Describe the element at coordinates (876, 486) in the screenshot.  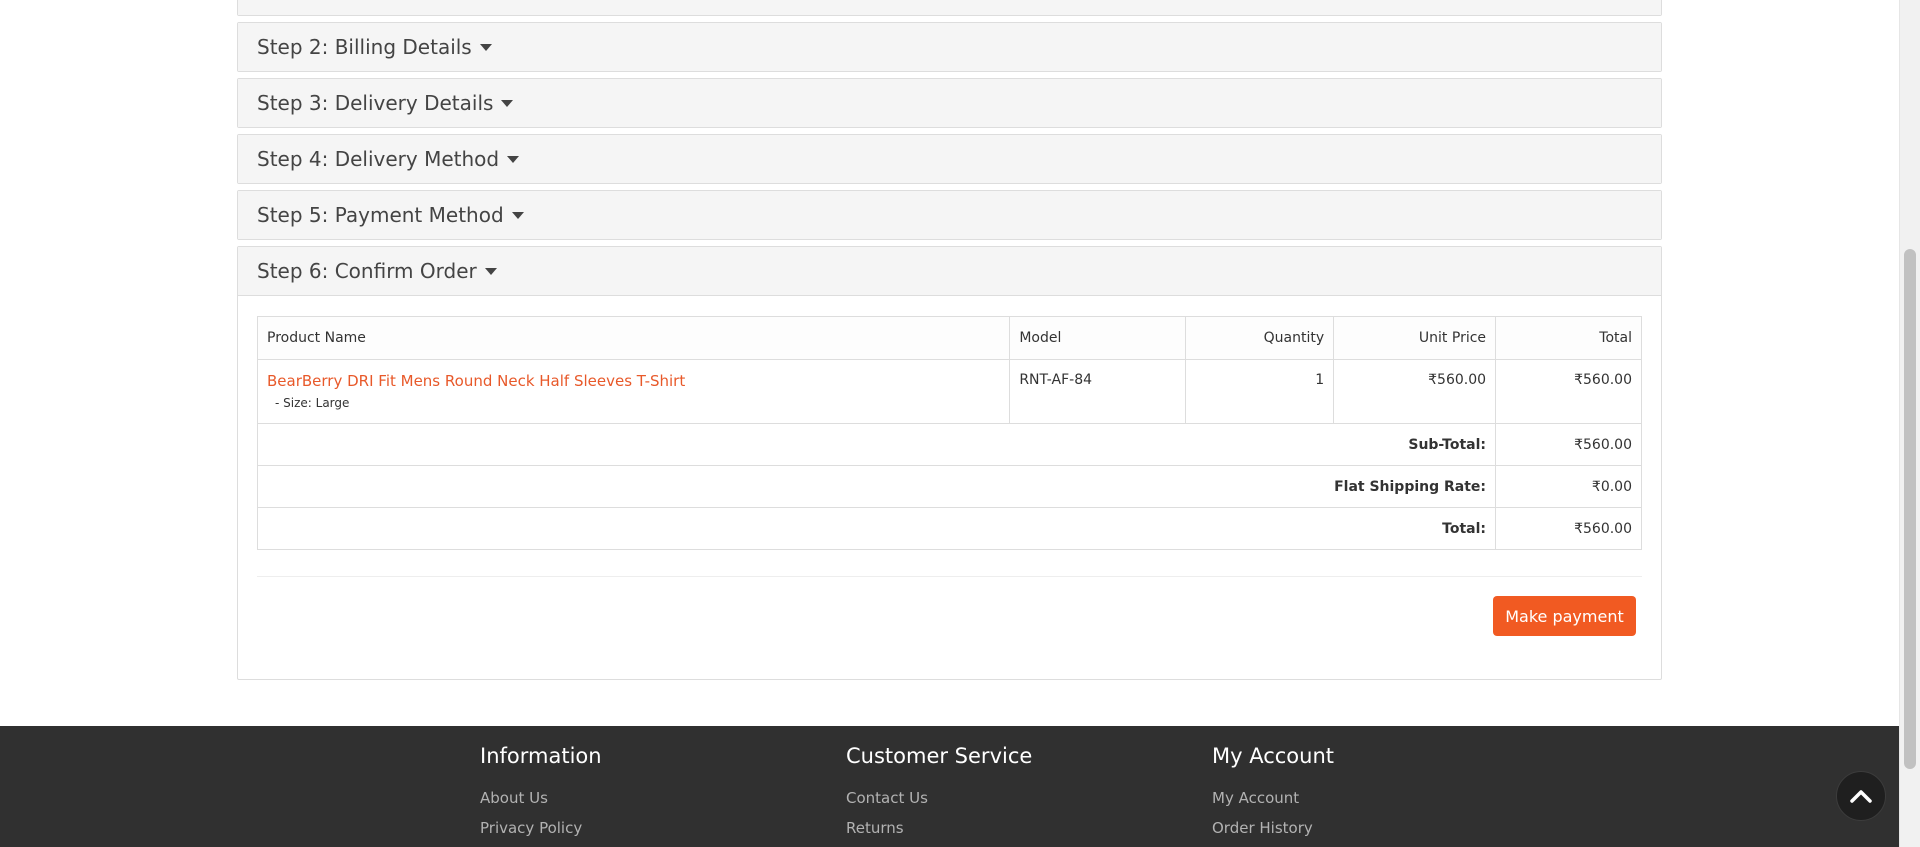
I see `shipping-label: Flat Shipping Rate:` at that location.